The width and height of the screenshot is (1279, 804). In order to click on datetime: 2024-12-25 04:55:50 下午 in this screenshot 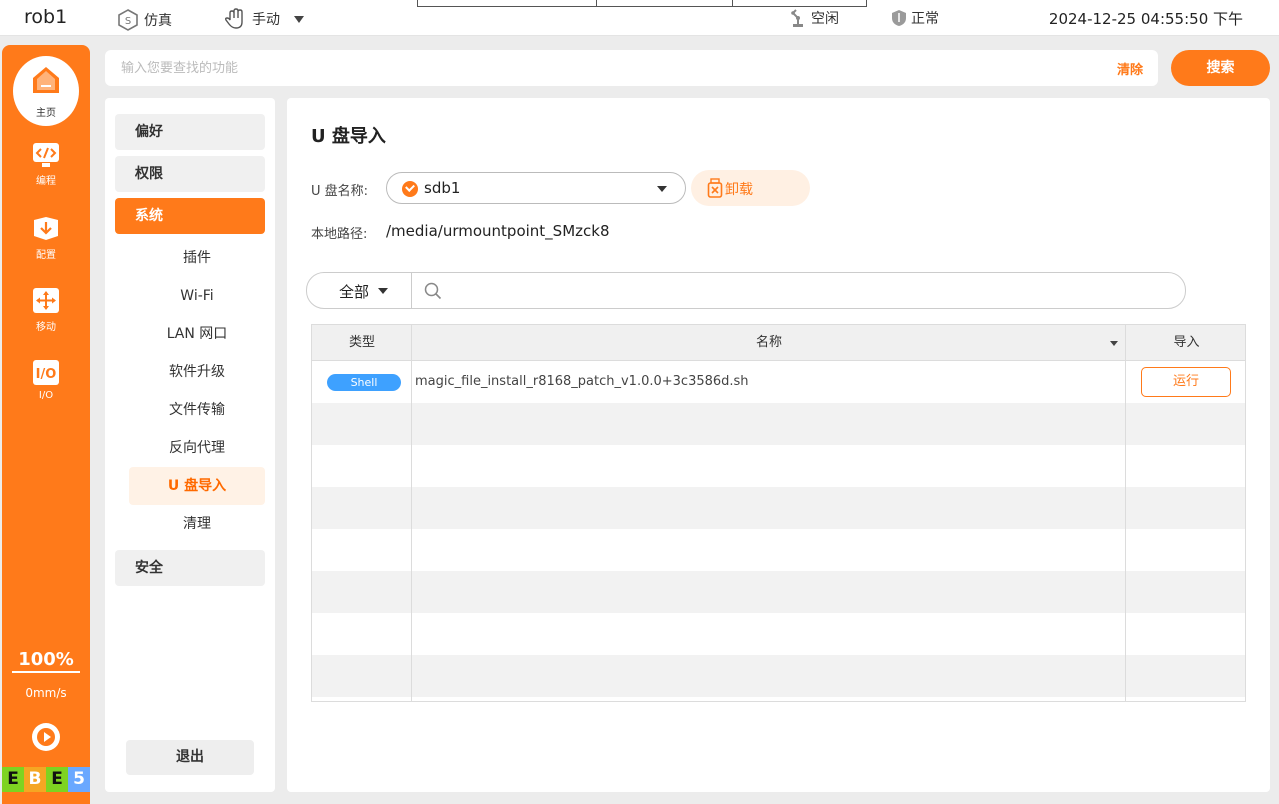, I will do `click(1145, 19)`.